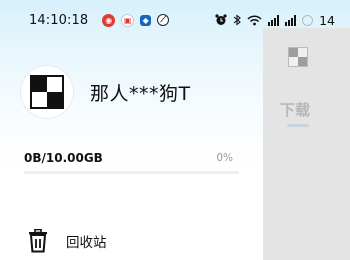 This screenshot has height=260, width=350. What do you see at coordinates (237, 20) in the screenshot?
I see `bluetooth-icon` at bounding box center [237, 20].